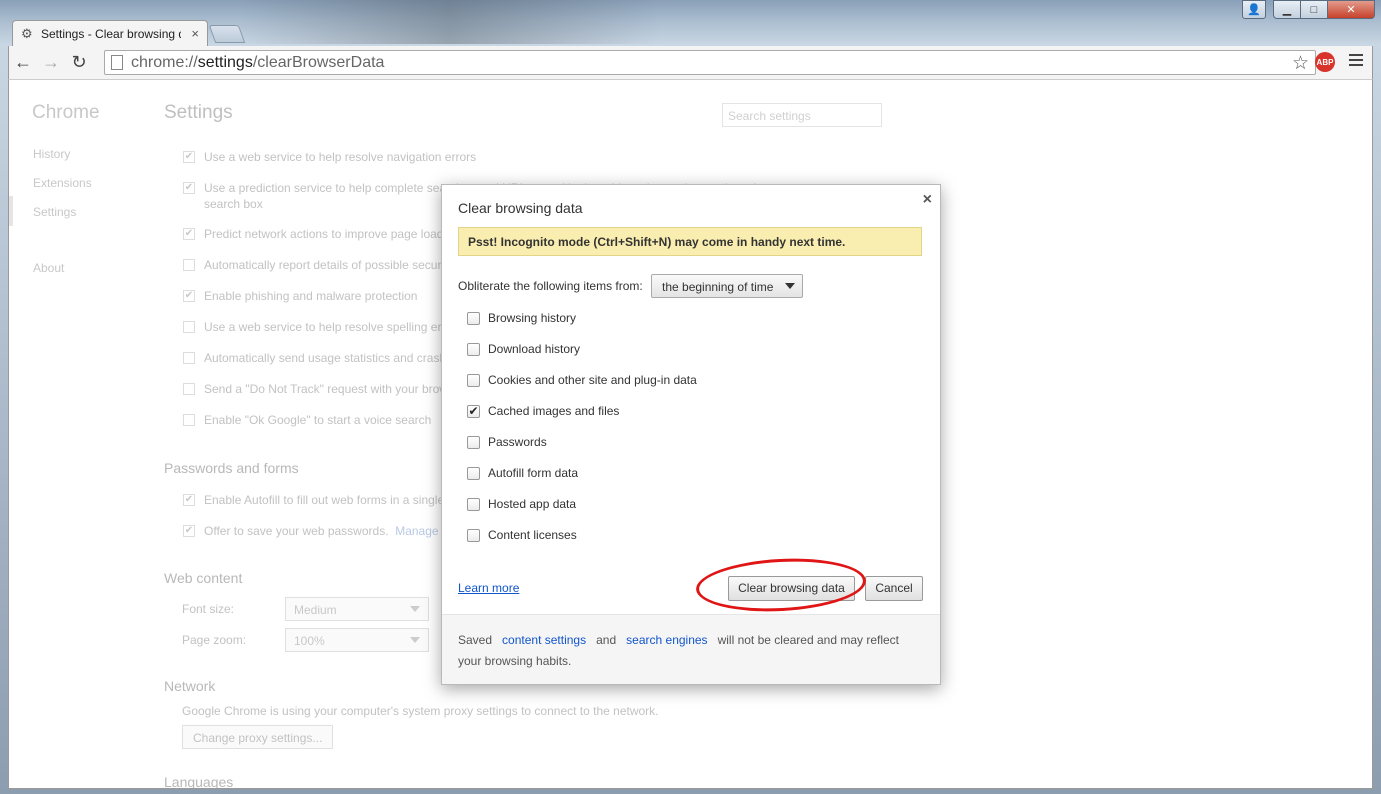 This screenshot has height=794, width=1381. What do you see at coordinates (227, 34) in the screenshot?
I see `new-tab-button` at bounding box center [227, 34].